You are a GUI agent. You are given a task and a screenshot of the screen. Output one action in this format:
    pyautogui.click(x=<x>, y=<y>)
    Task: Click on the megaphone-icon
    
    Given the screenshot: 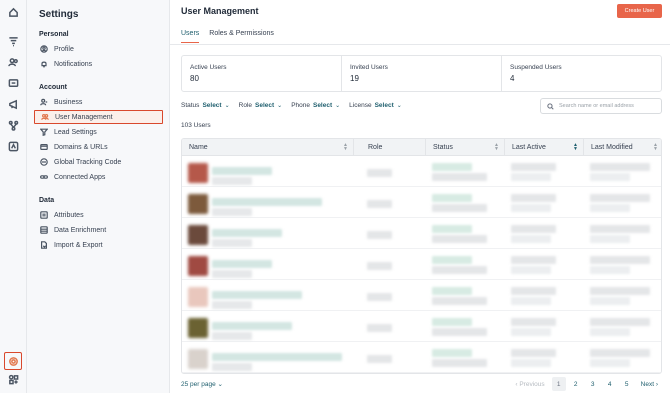 What is the action you would take?
    pyautogui.click(x=13, y=104)
    